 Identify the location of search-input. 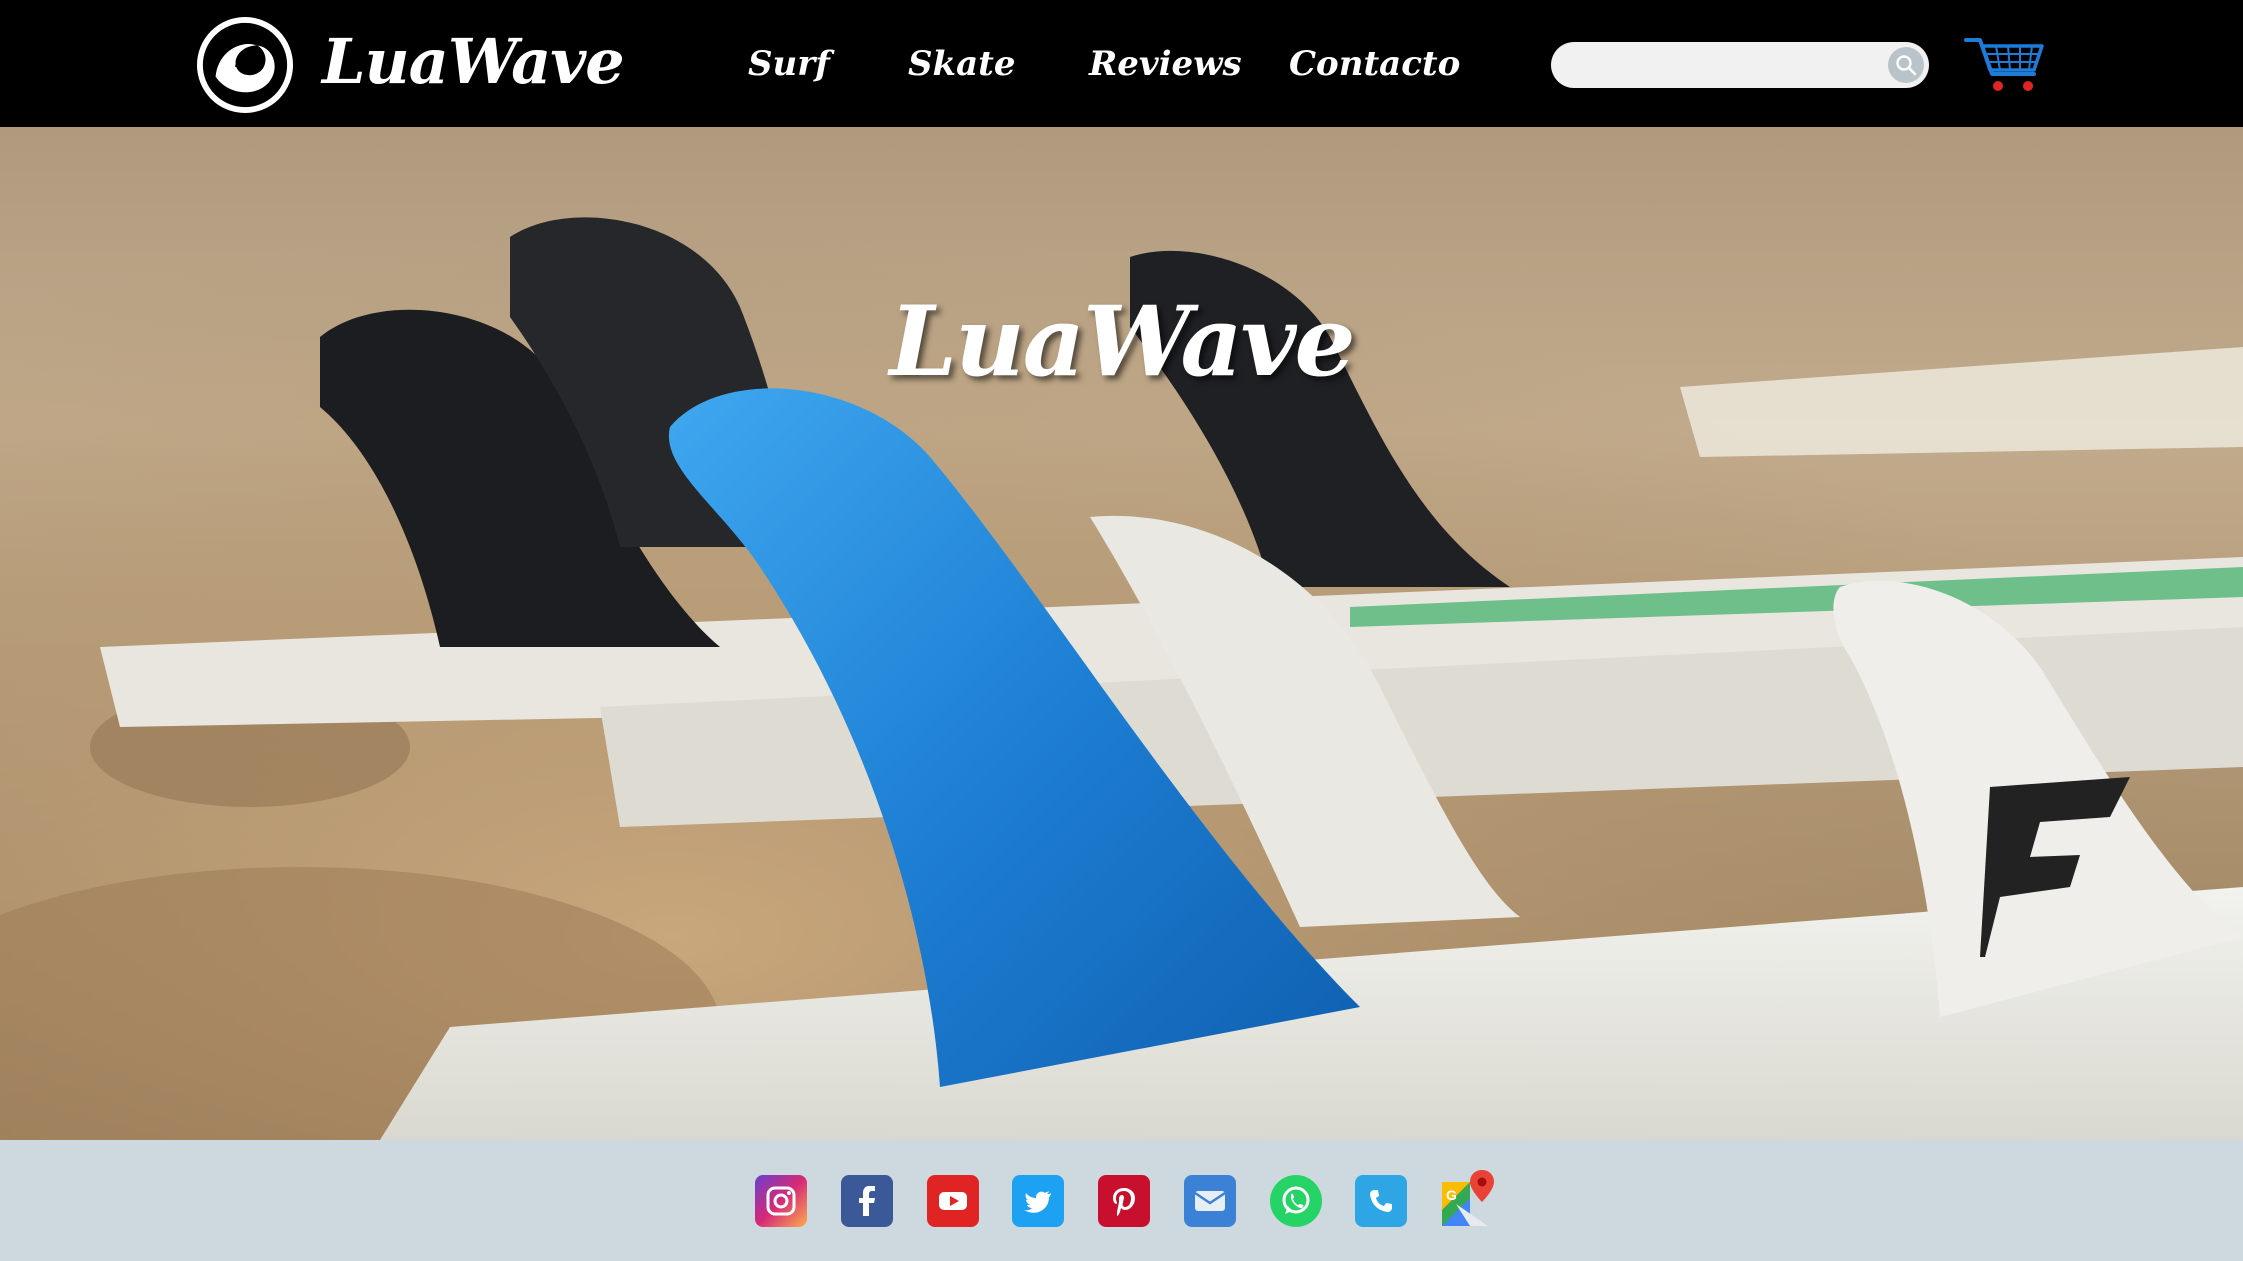
(1723, 66).